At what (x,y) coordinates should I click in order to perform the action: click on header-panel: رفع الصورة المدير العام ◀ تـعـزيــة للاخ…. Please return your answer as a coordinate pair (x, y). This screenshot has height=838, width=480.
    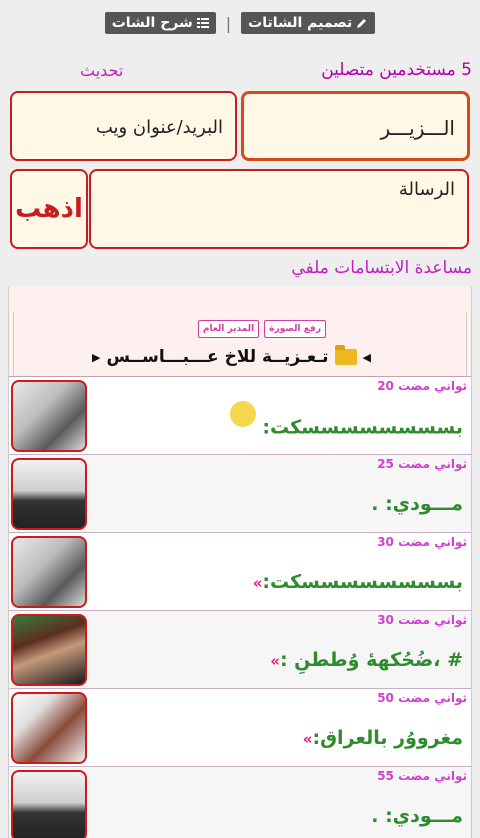
    Looking at the image, I should click on (240, 332).